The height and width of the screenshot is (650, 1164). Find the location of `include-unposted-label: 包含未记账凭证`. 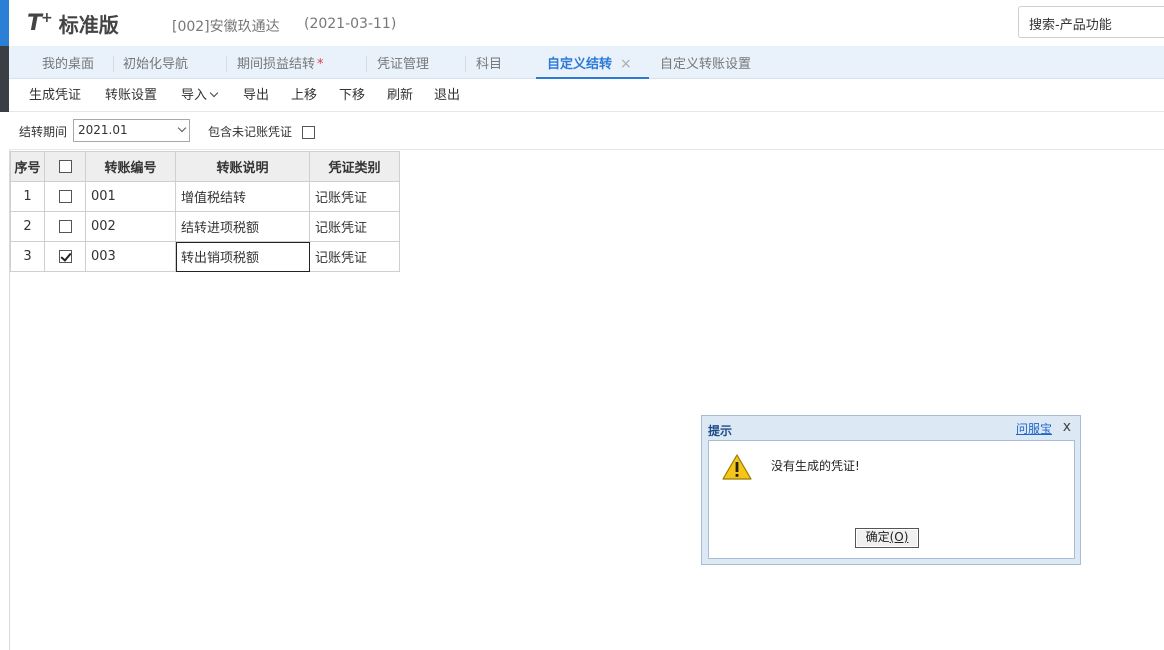

include-unposted-label: 包含未记账凭证 is located at coordinates (250, 132).